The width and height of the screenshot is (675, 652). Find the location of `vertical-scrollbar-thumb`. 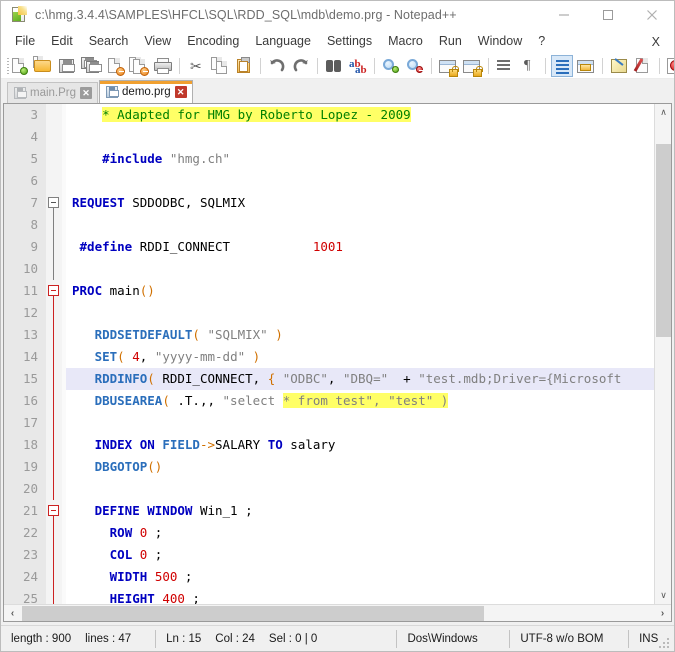

vertical-scrollbar-thumb is located at coordinates (663, 240).